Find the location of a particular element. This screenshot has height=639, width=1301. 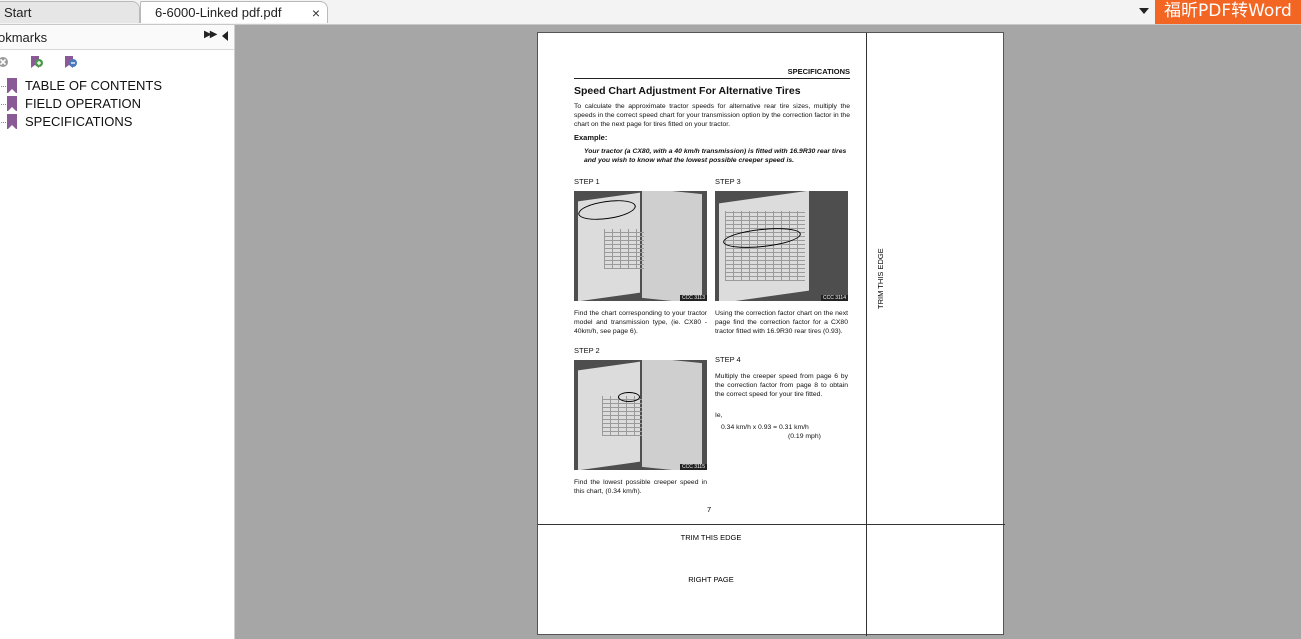

bookmark-item: SPECIFICATIONS is located at coordinates (115, 122).